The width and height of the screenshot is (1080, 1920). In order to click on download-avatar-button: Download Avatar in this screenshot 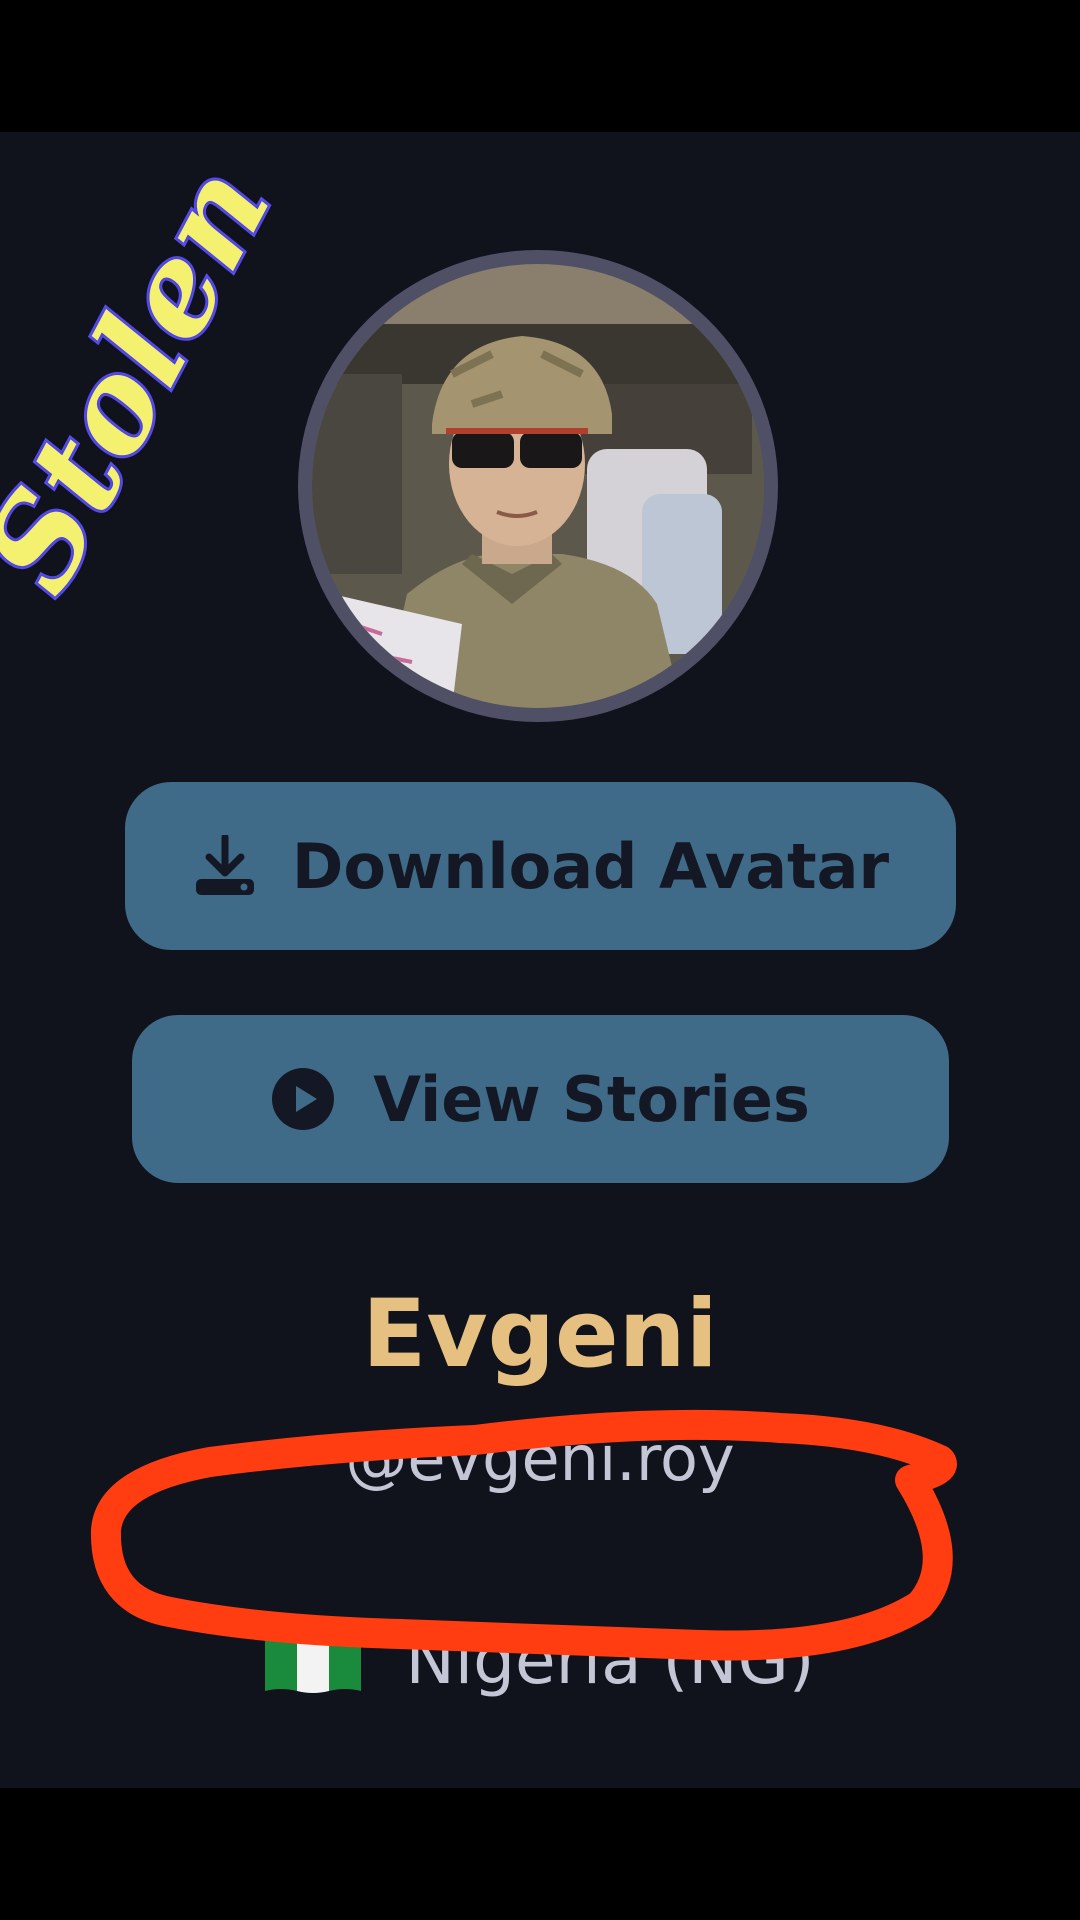, I will do `click(540, 866)`.